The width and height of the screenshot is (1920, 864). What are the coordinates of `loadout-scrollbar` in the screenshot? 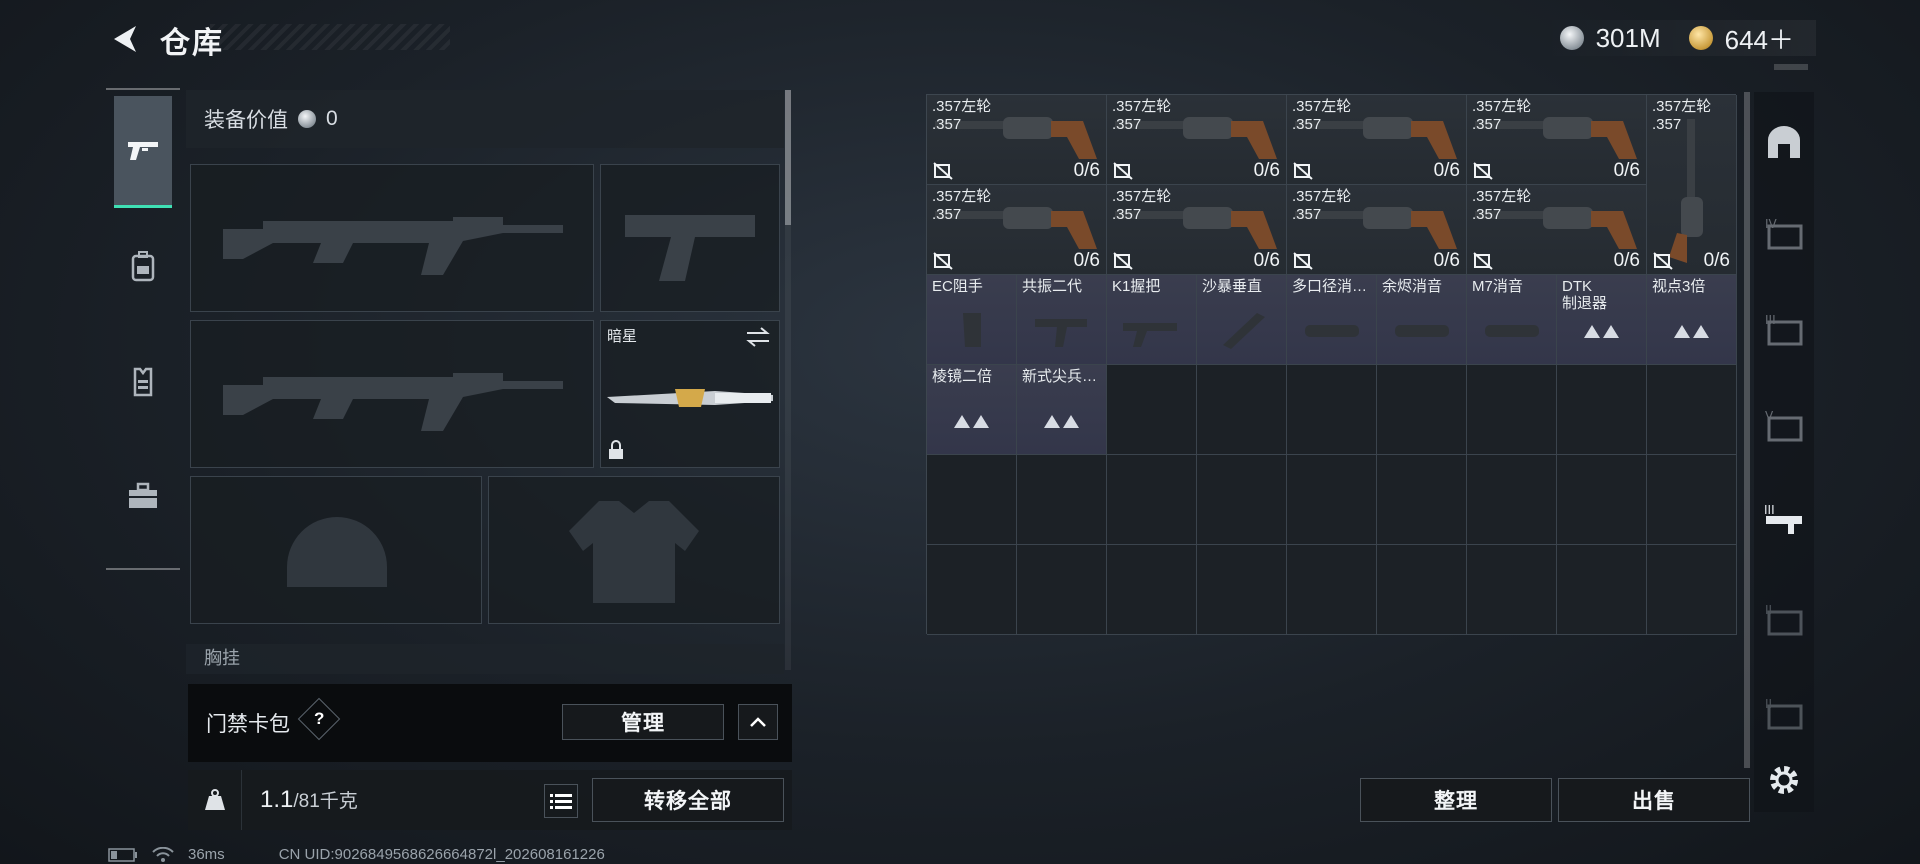 It's located at (788, 380).